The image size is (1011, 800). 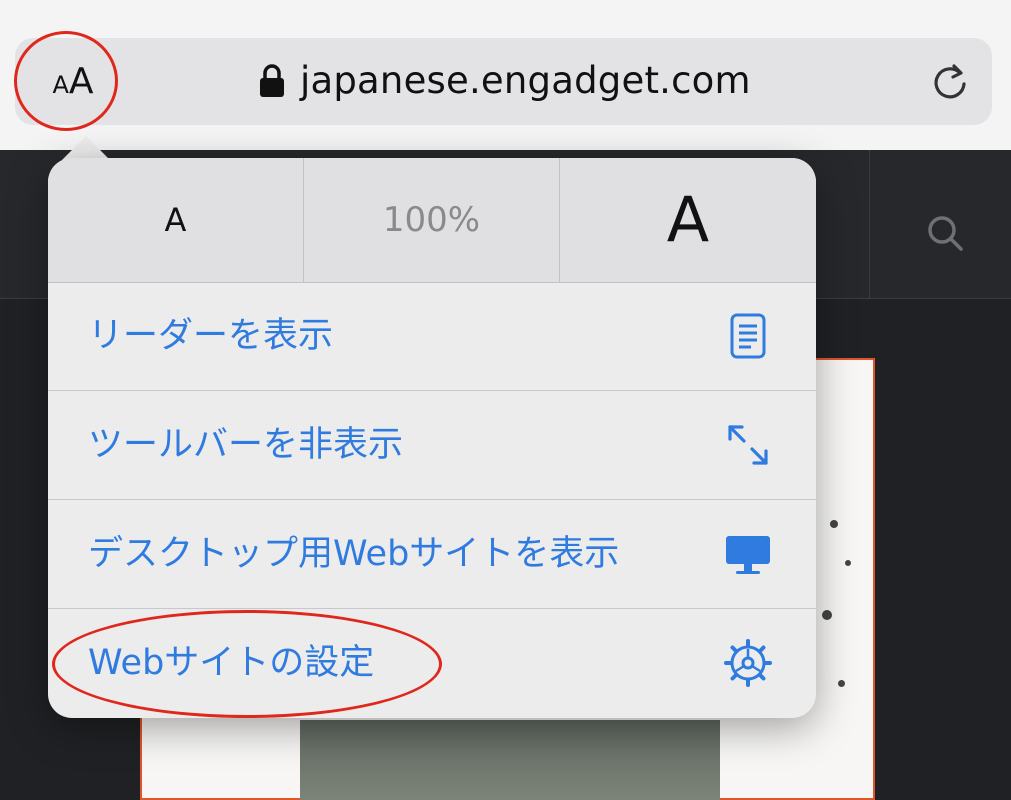 I want to click on zoom-level: 100%, so click(x=431, y=220).